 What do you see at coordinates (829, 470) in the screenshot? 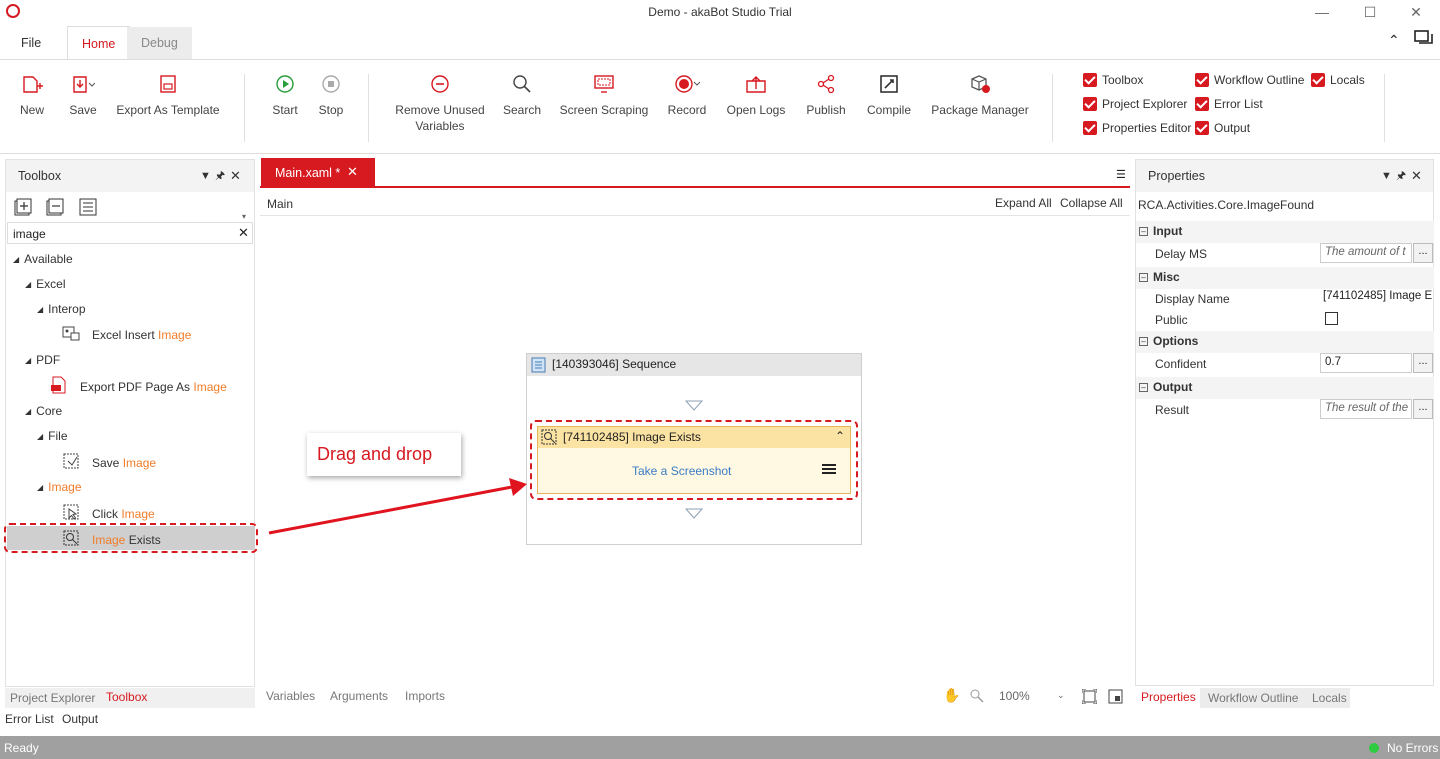
I see `hamburger-menu-icon` at bounding box center [829, 470].